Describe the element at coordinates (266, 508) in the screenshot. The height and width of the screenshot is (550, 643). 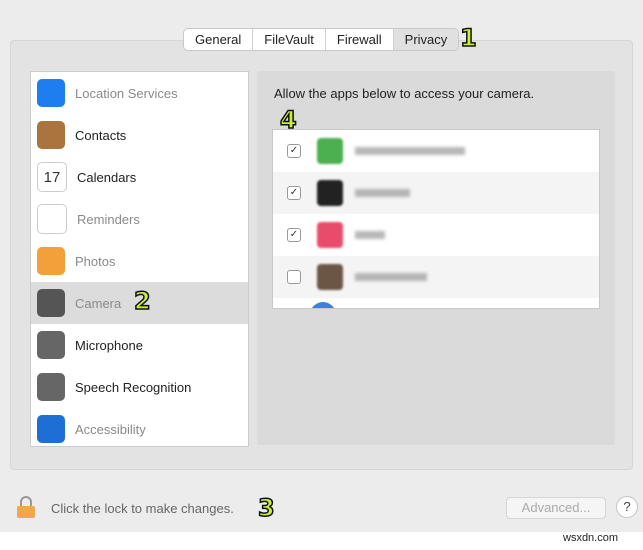
I see `annotation-3: 3` at that location.